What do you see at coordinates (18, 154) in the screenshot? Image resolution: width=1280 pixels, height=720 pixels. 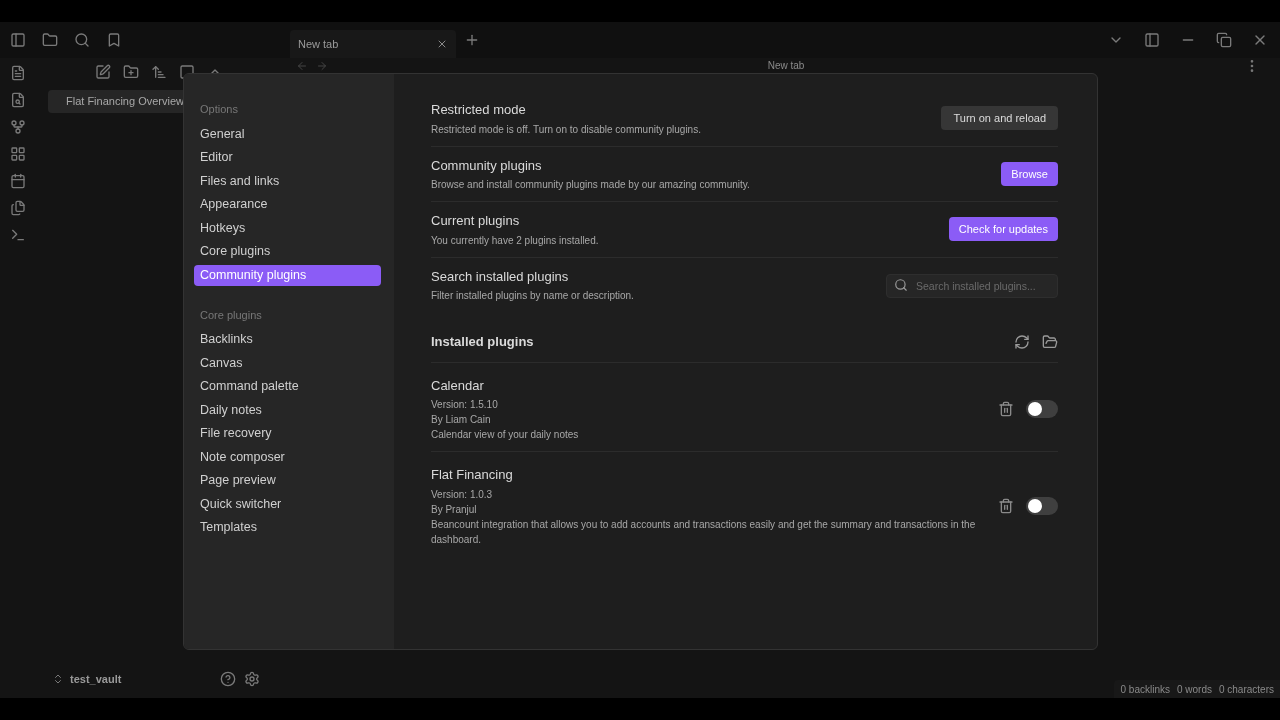 I see `grid-icon` at bounding box center [18, 154].